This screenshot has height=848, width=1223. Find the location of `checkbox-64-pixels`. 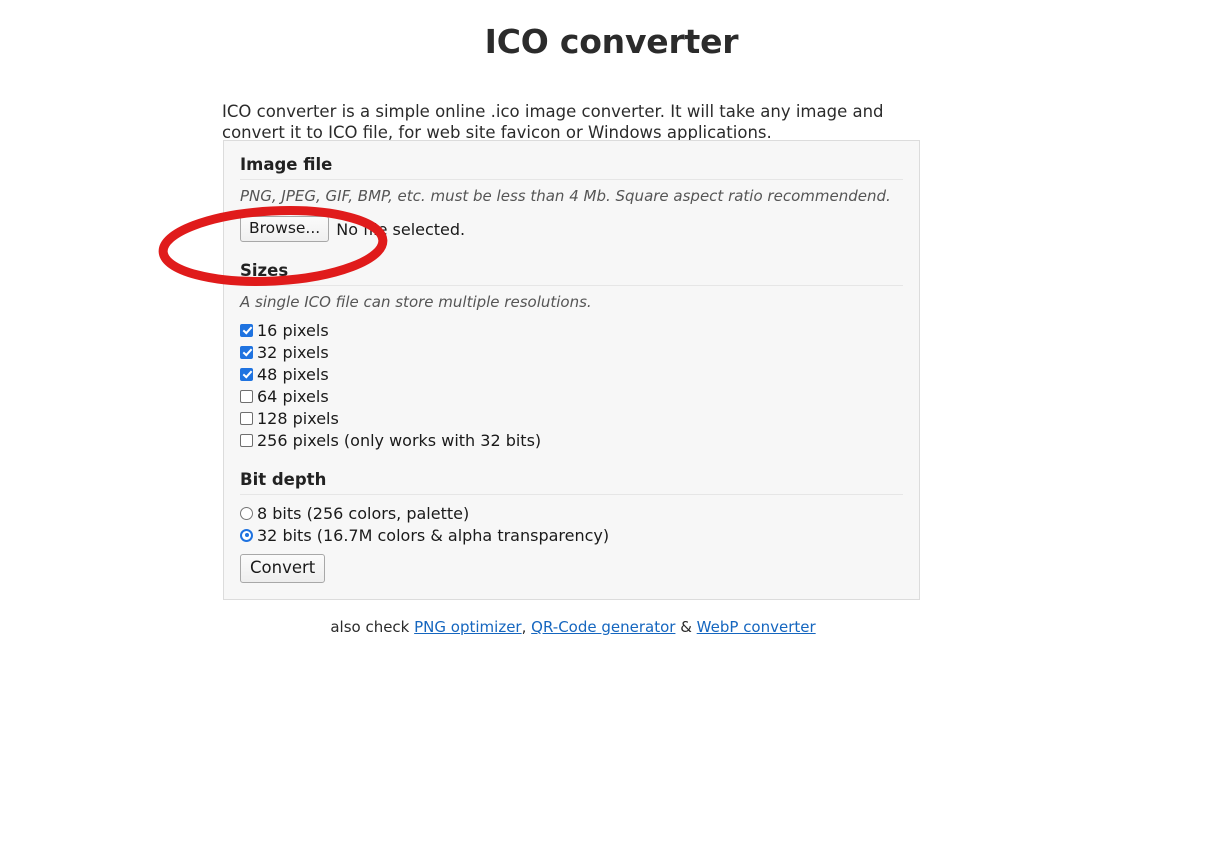

checkbox-64-pixels is located at coordinates (246, 396).